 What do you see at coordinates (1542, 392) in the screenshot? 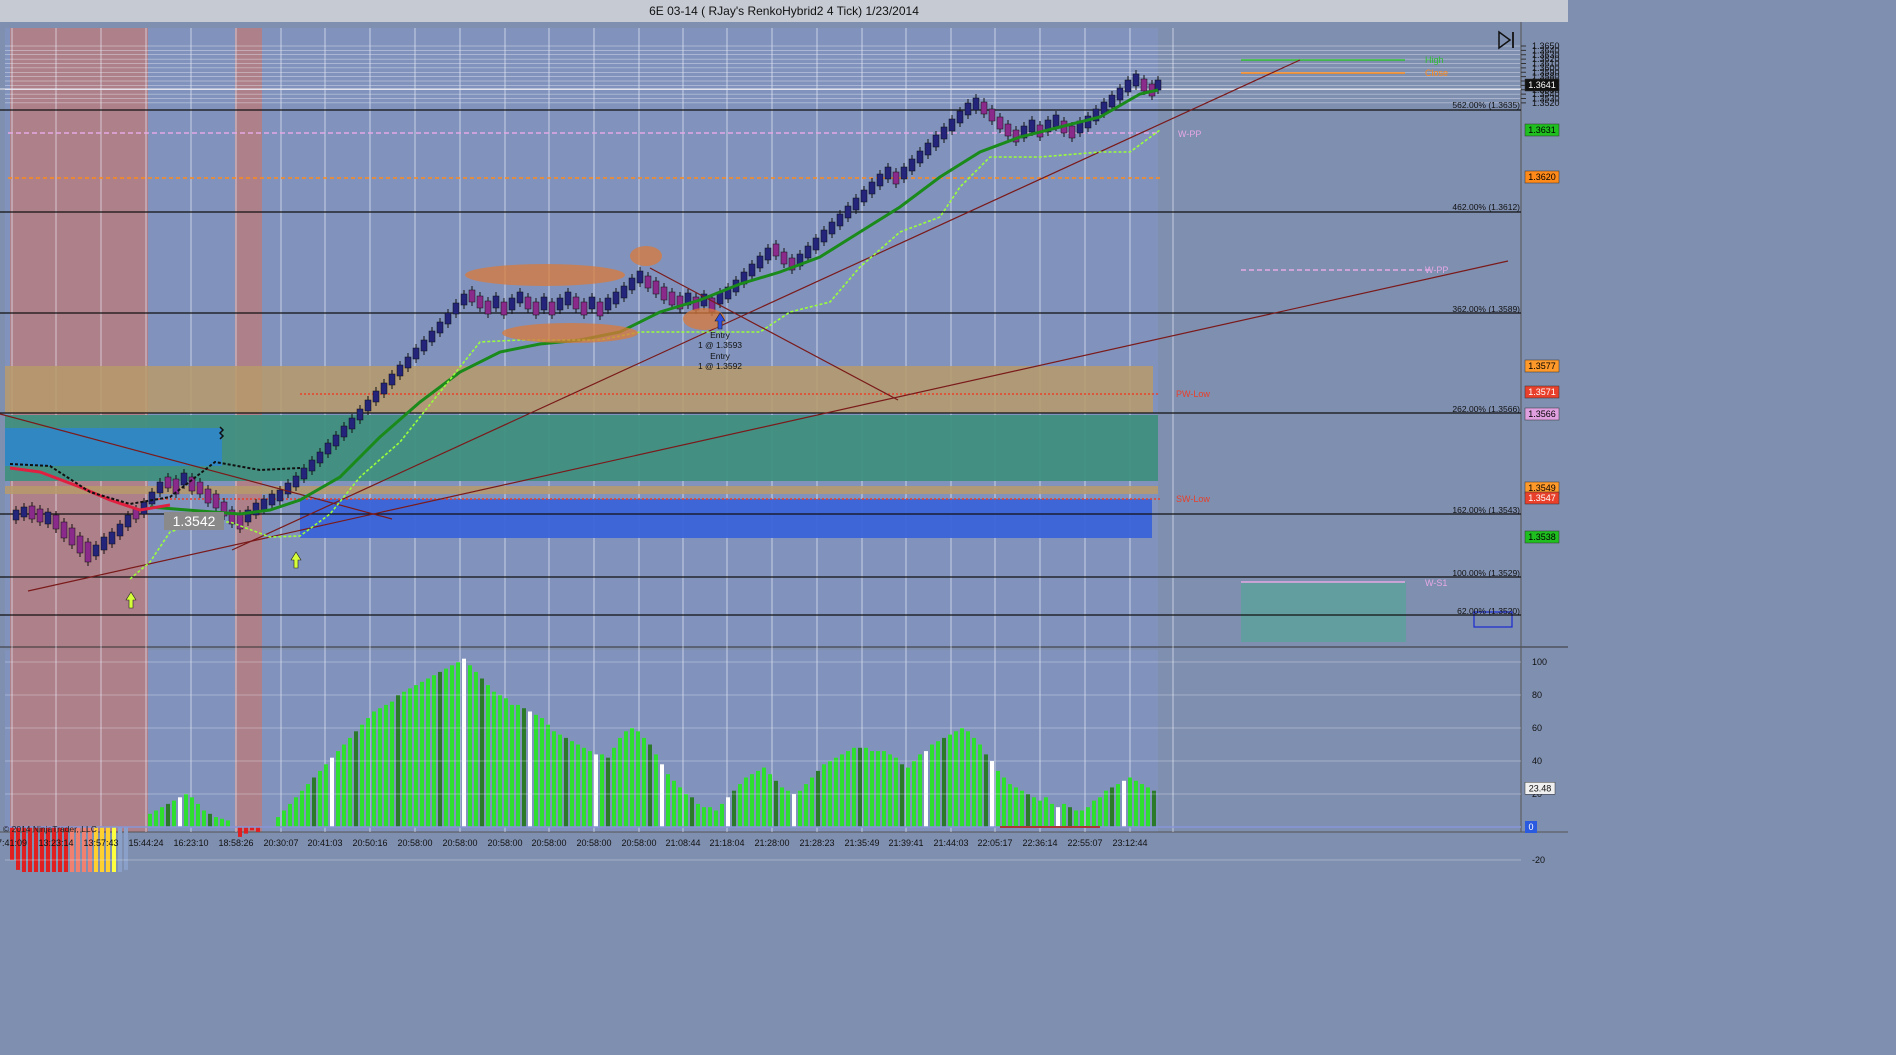
I see `price-tag-label: 1.3571` at bounding box center [1542, 392].